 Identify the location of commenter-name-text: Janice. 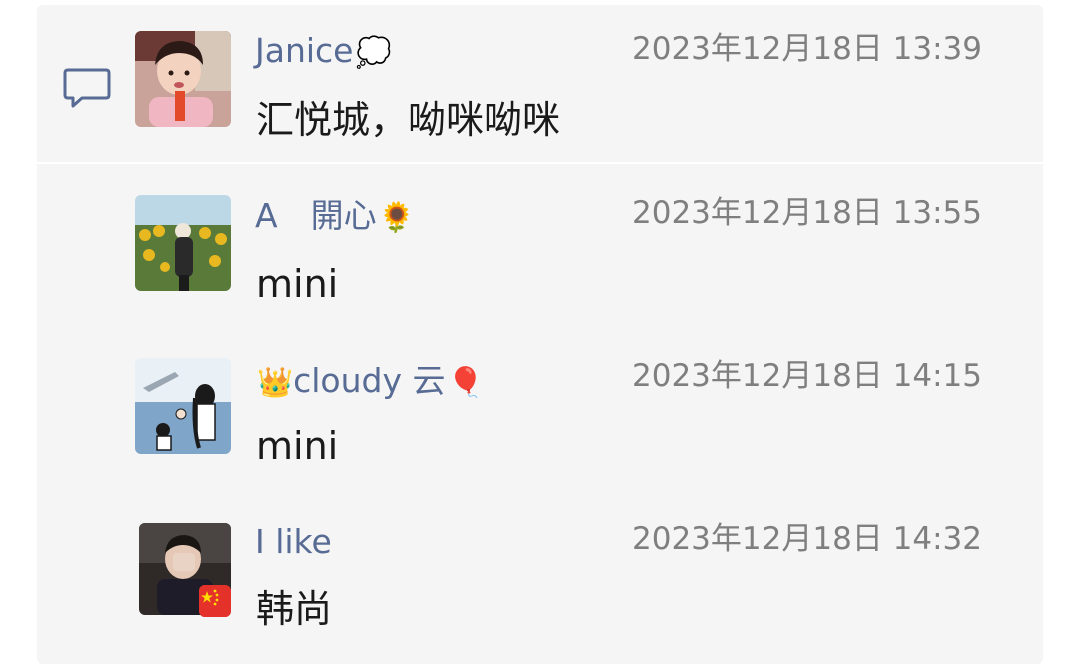
(304, 50).